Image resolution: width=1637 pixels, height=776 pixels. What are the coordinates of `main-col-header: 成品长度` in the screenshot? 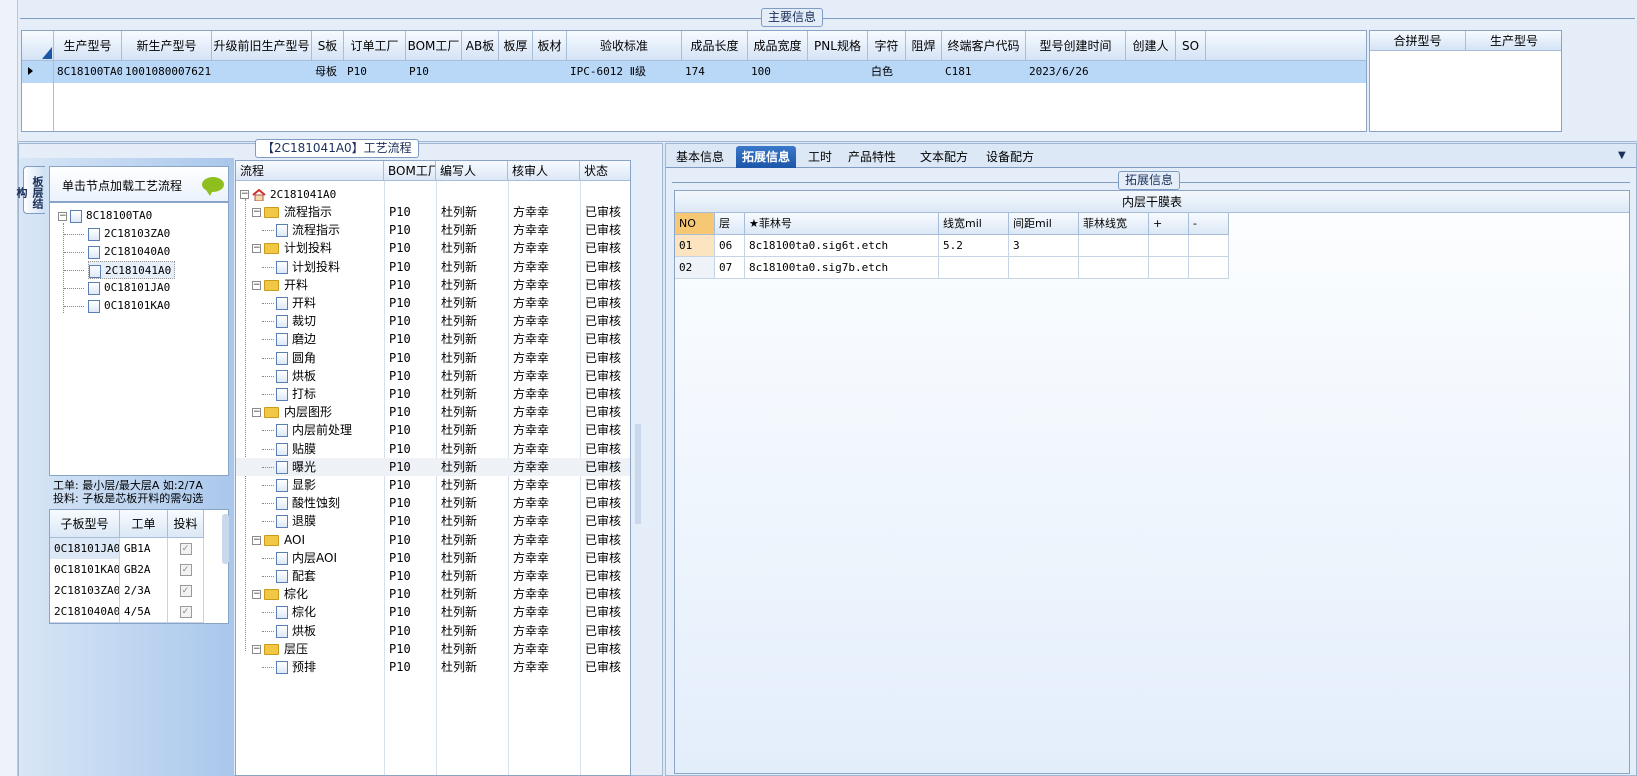 It's located at (715, 46).